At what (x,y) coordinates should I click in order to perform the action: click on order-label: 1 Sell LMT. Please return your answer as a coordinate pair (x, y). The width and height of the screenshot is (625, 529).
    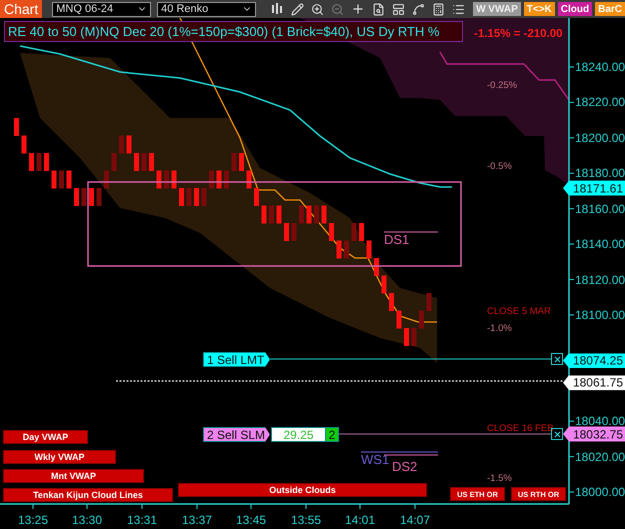
    Looking at the image, I should click on (236, 359).